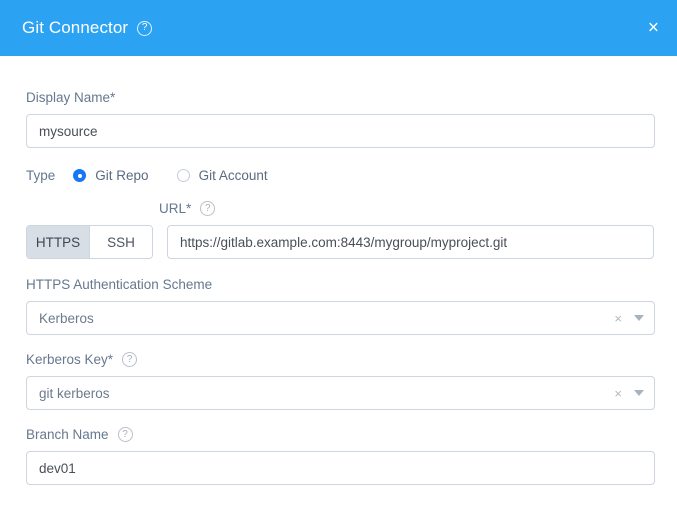 The height and width of the screenshot is (524, 677). Describe the element at coordinates (71, 97) in the screenshot. I see `display-name-label: Display Name*` at that location.